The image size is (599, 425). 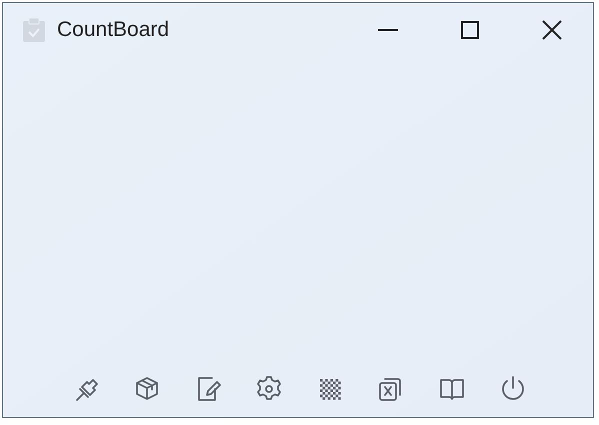 I want to click on clipboard-icon, so click(x=34, y=30).